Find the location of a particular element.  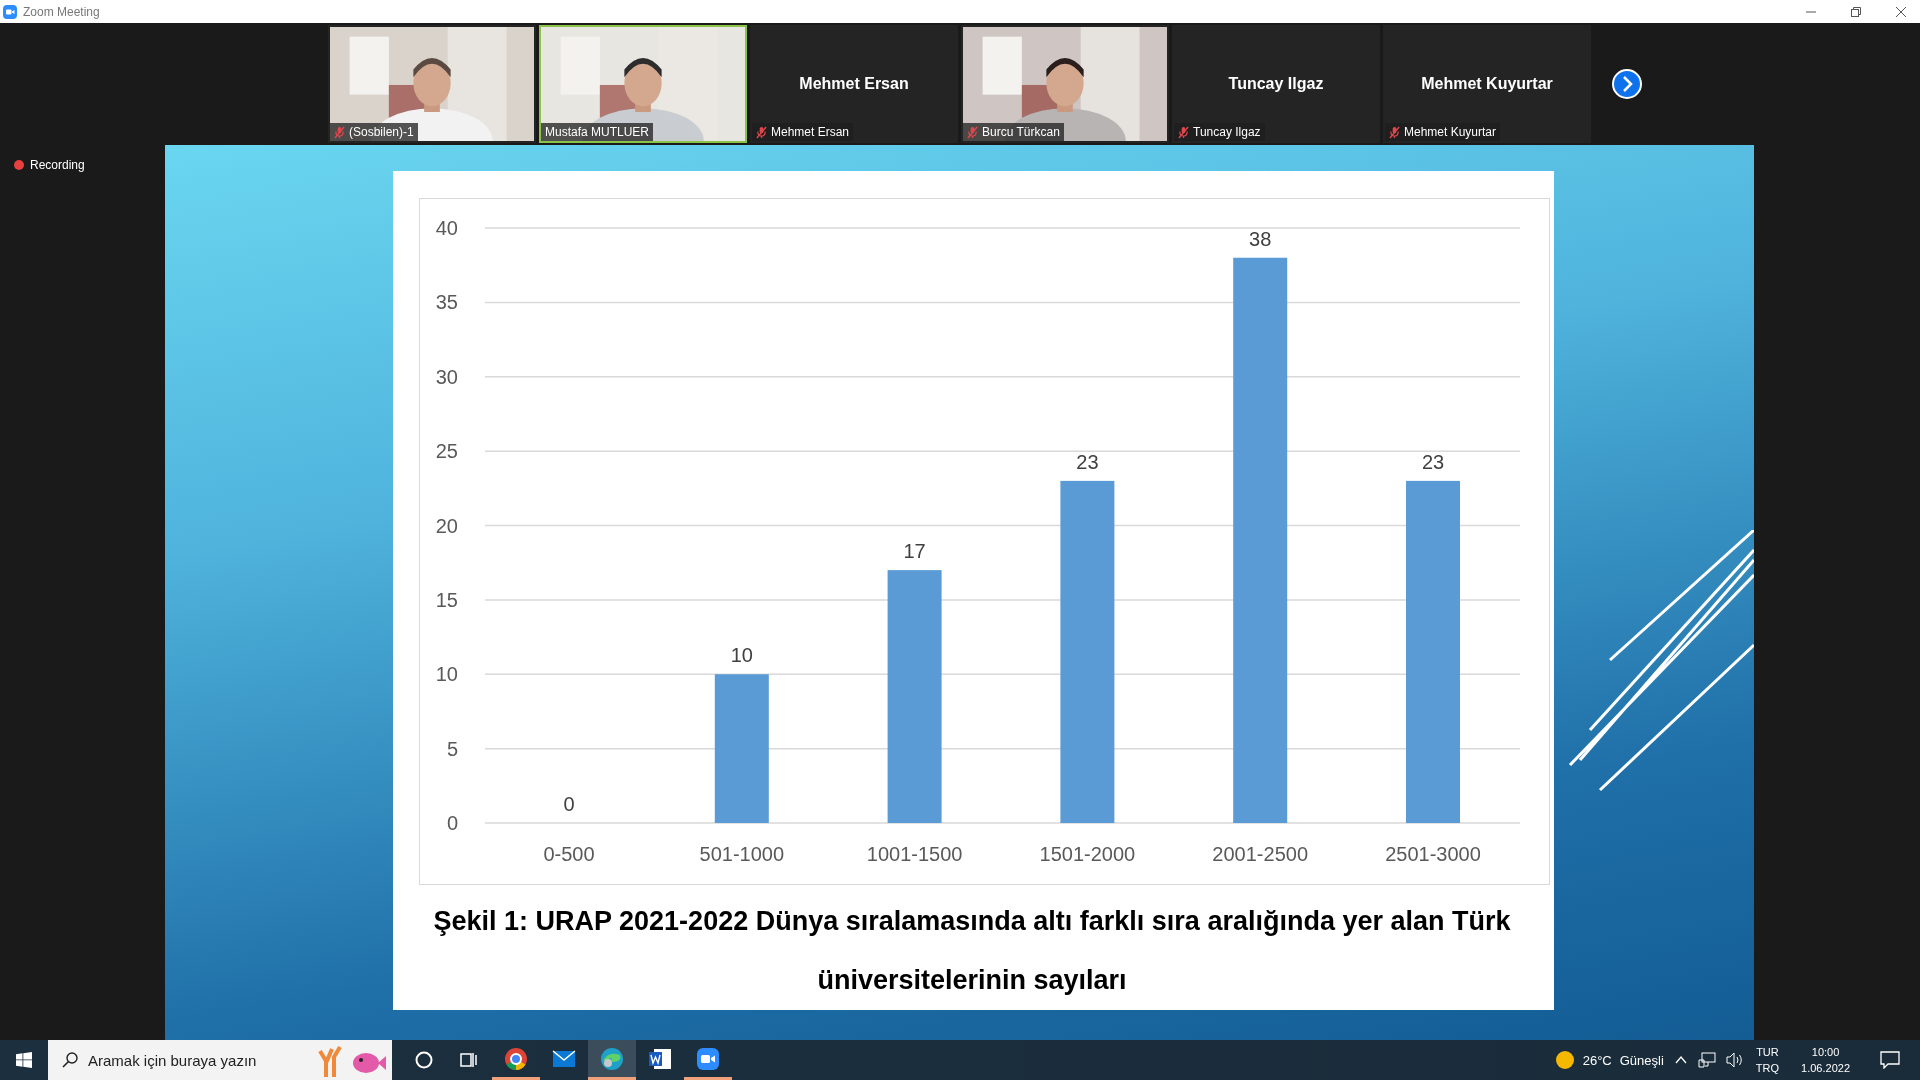

search-field: Aramak için buraya yazın is located at coordinates (220, 1060).